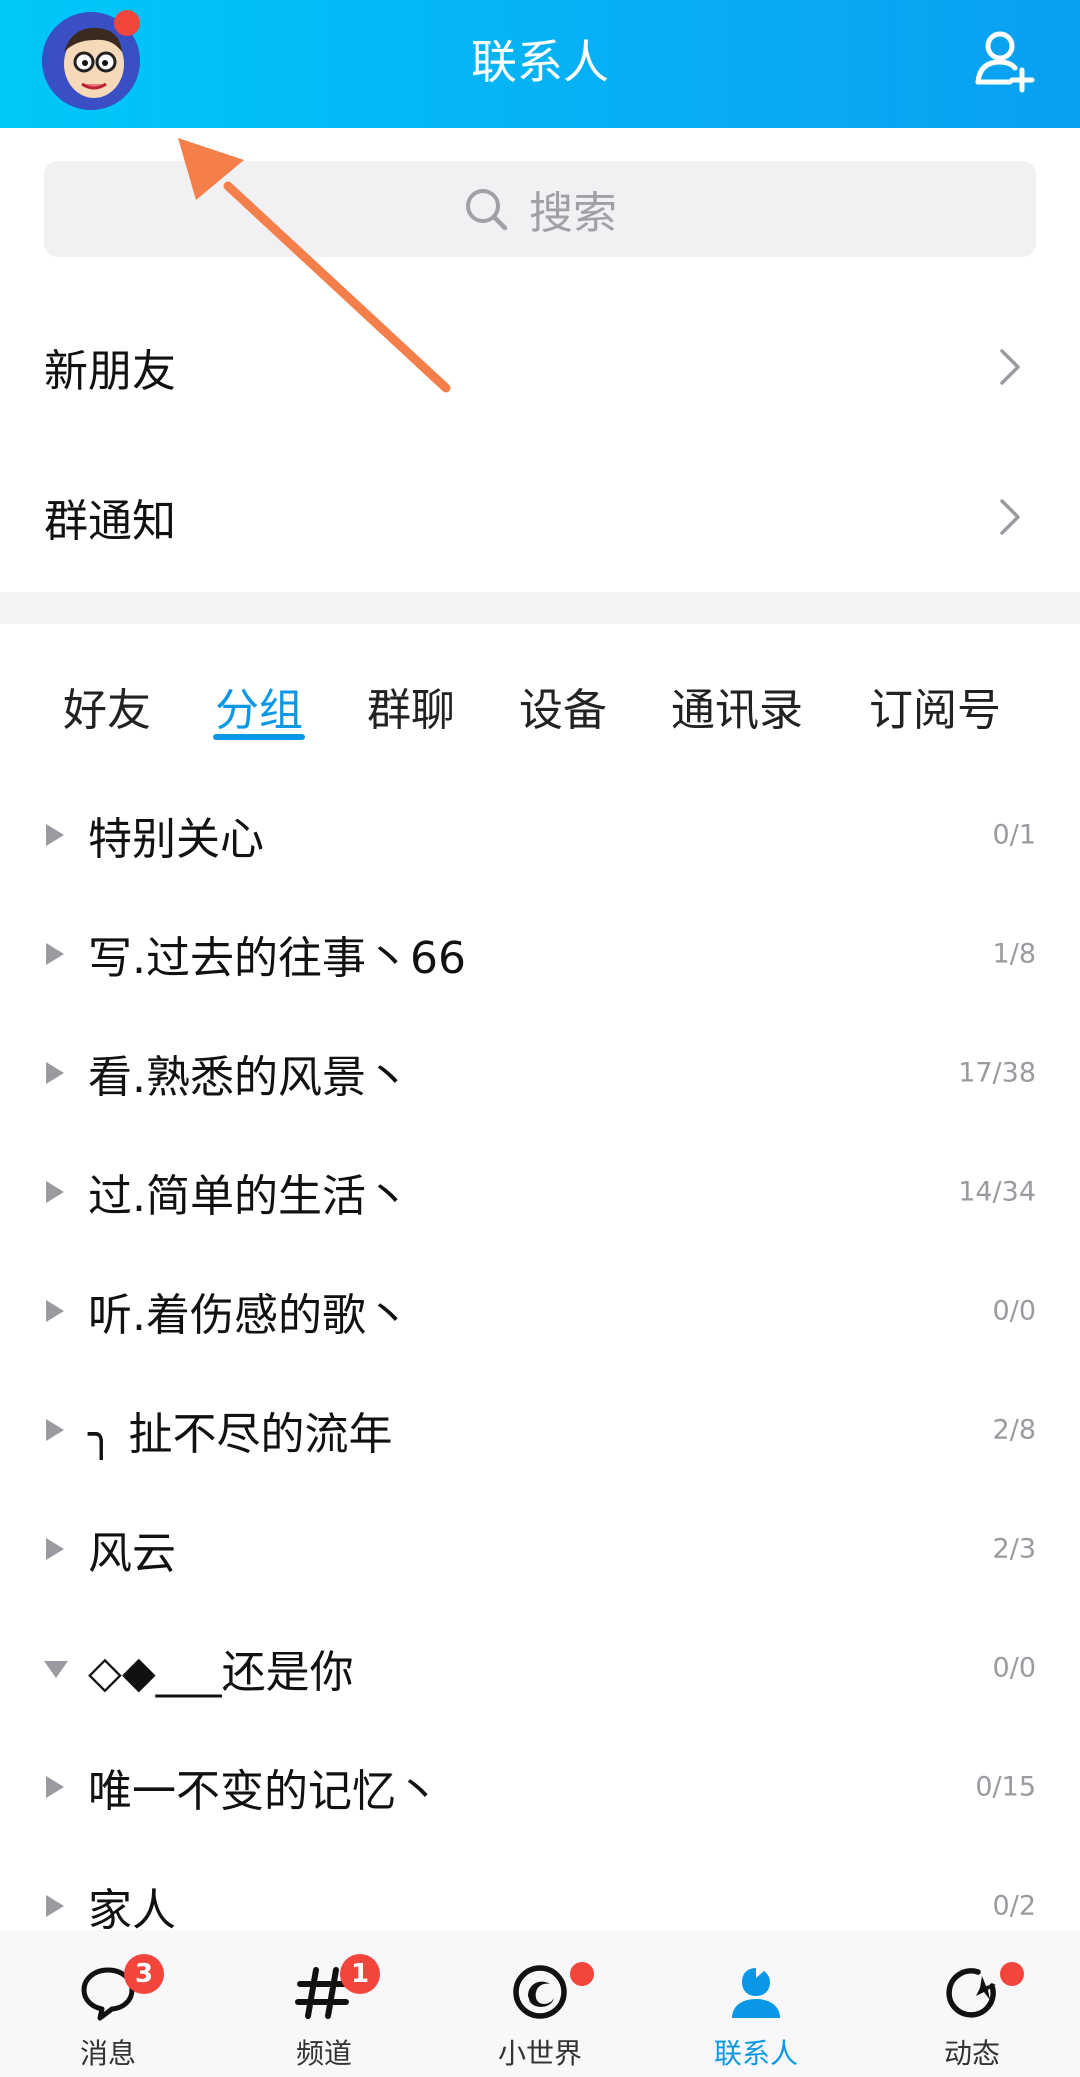 This screenshot has width=1080, height=2077. Describe the element at coordinates (573, 213) in the screenshot. I see `search-placeholder: 搜索` at that location.